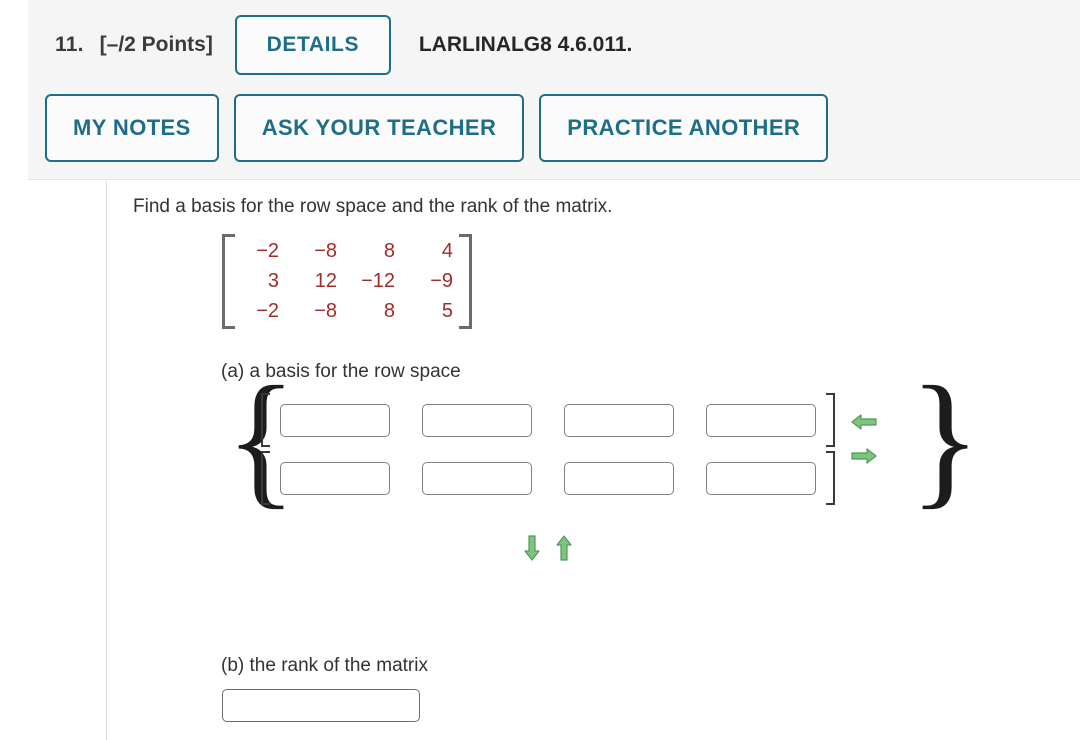 The width and height of the screenshot is (1080, 740). Describe the element at coordinates (864, 422) in the screenshot. I see `arrow-left-icon` at that location.